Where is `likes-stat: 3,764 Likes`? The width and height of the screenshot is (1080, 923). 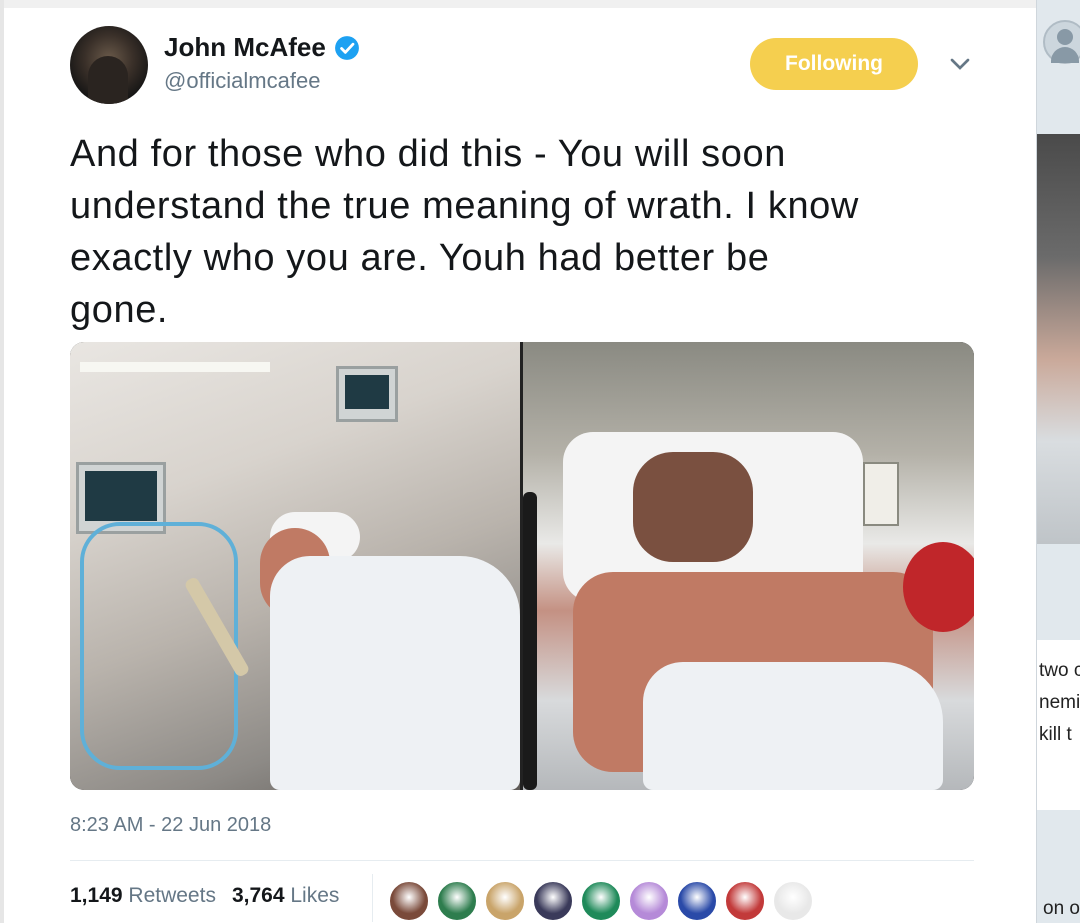 likes-stat: 3,764 Likes is located at coordinates (285, 896).